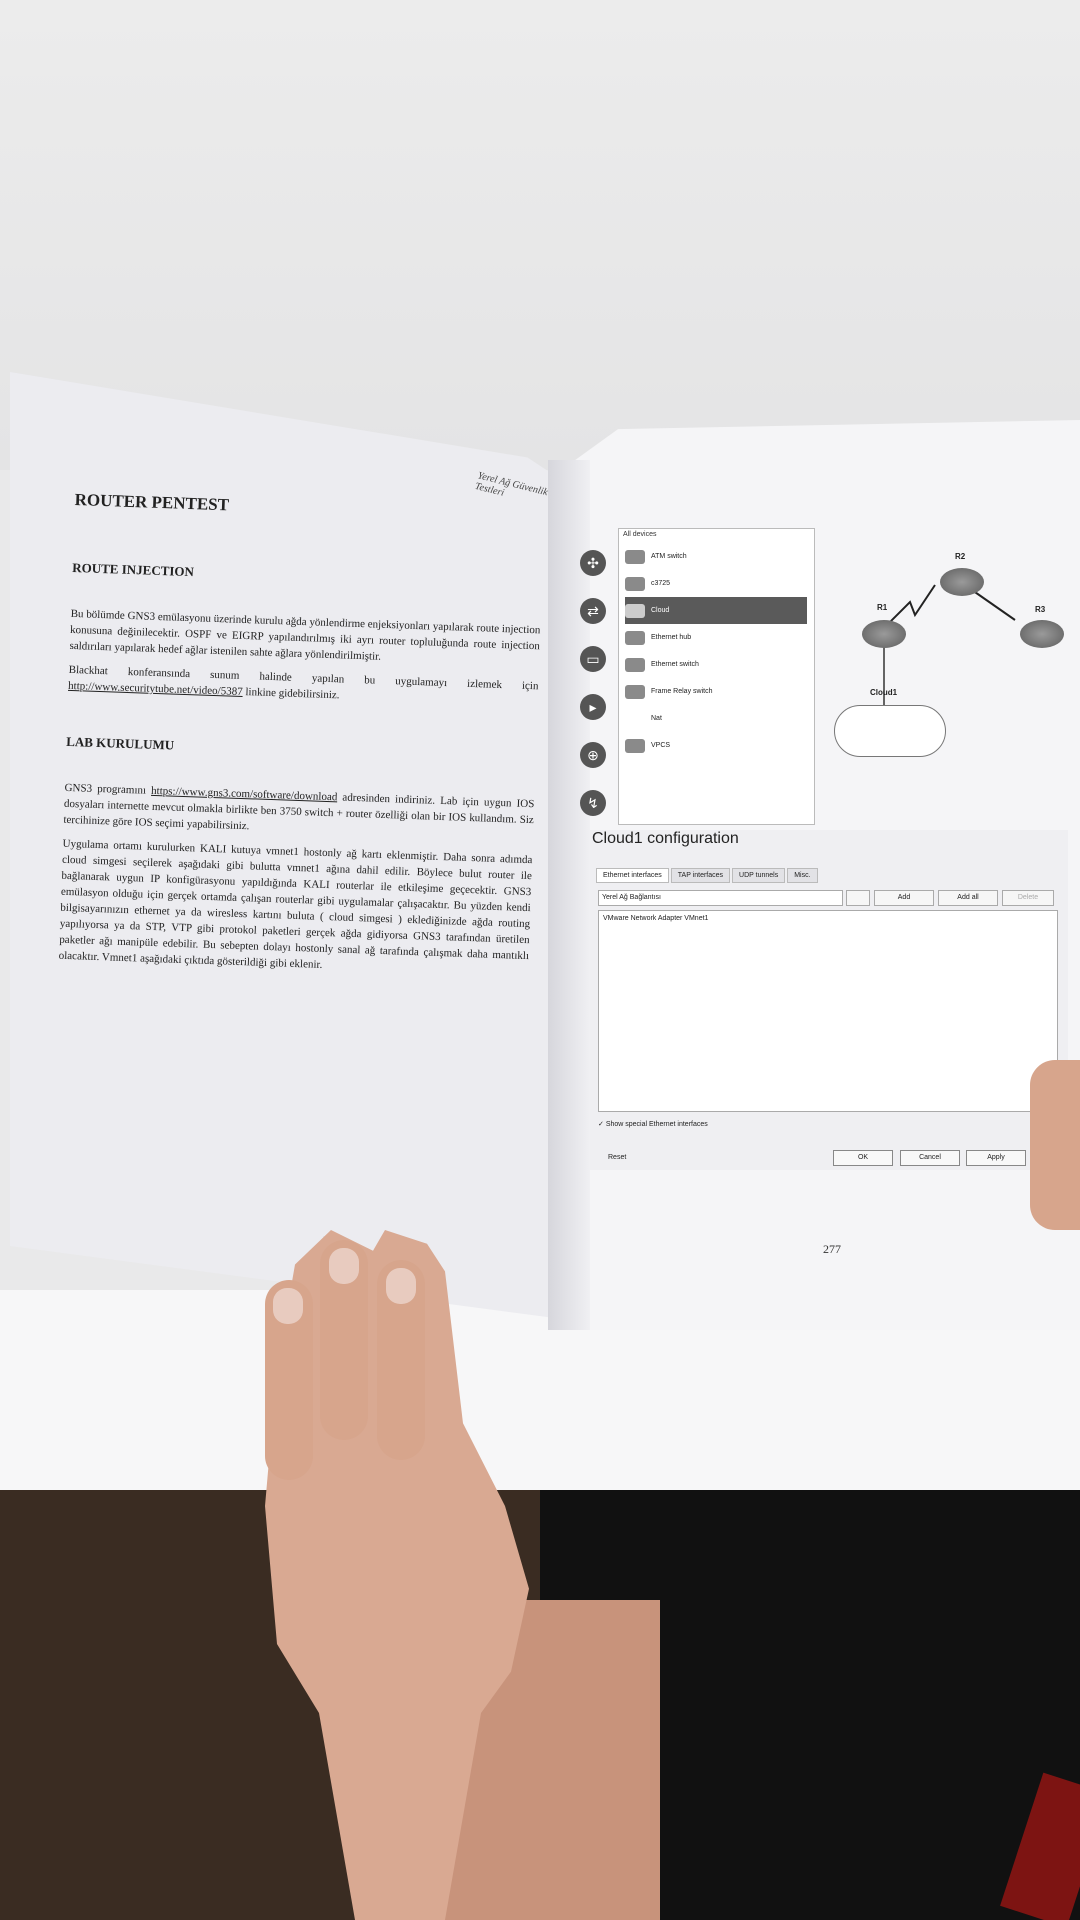  Describe the element at coordinates (593, 563) in the screenshot. I see `routers-icon: ✣` at that location.